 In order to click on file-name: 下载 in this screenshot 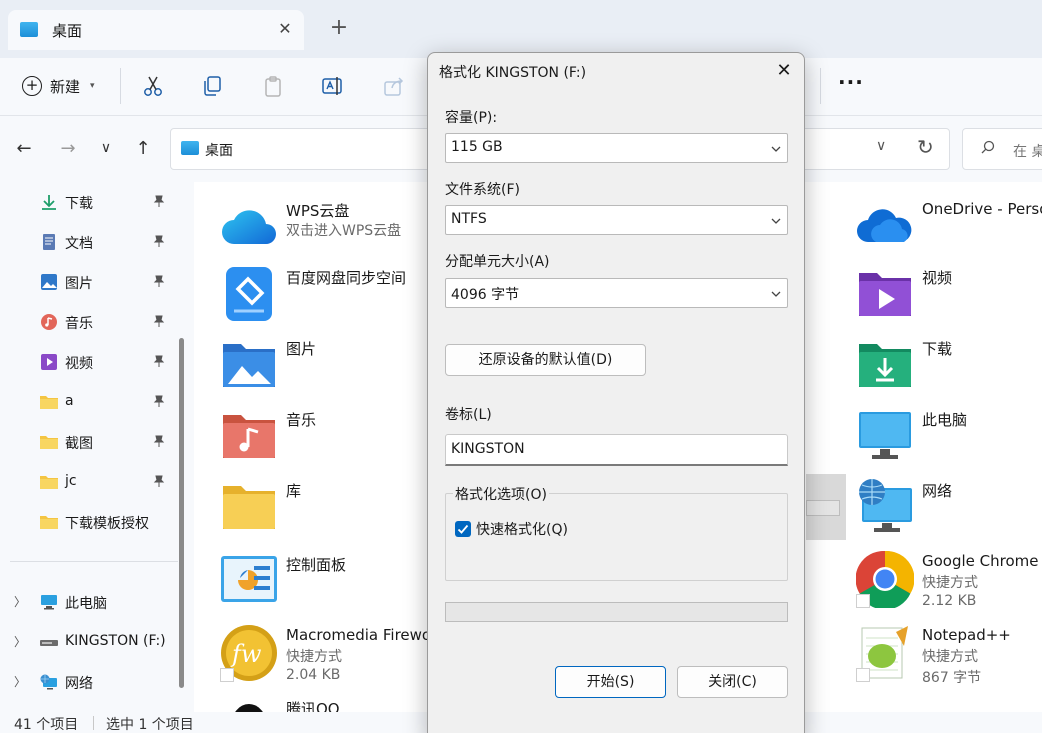, I will do `click(937, 349)`.